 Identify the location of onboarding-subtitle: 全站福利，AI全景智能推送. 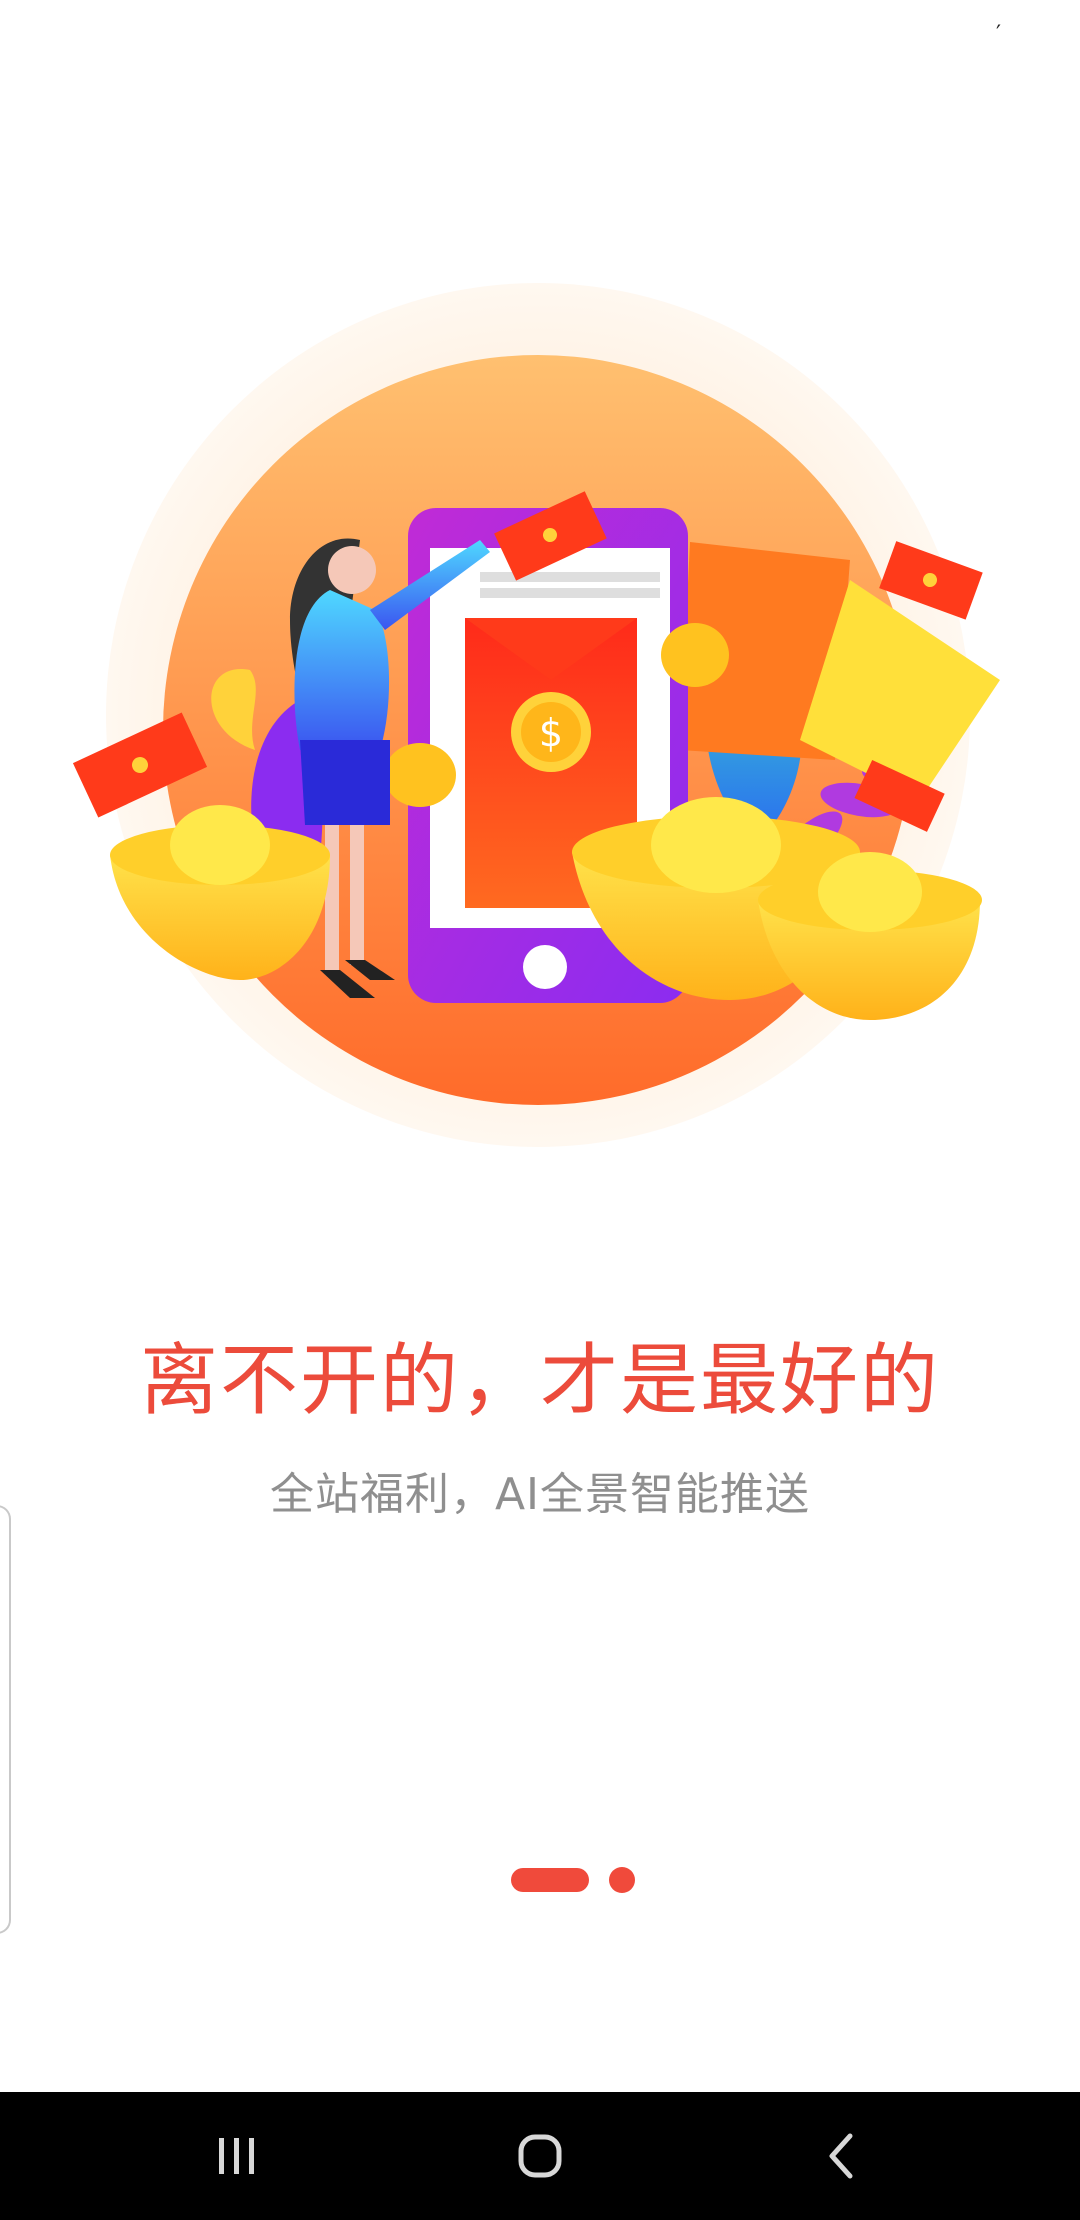
(540, 1494).